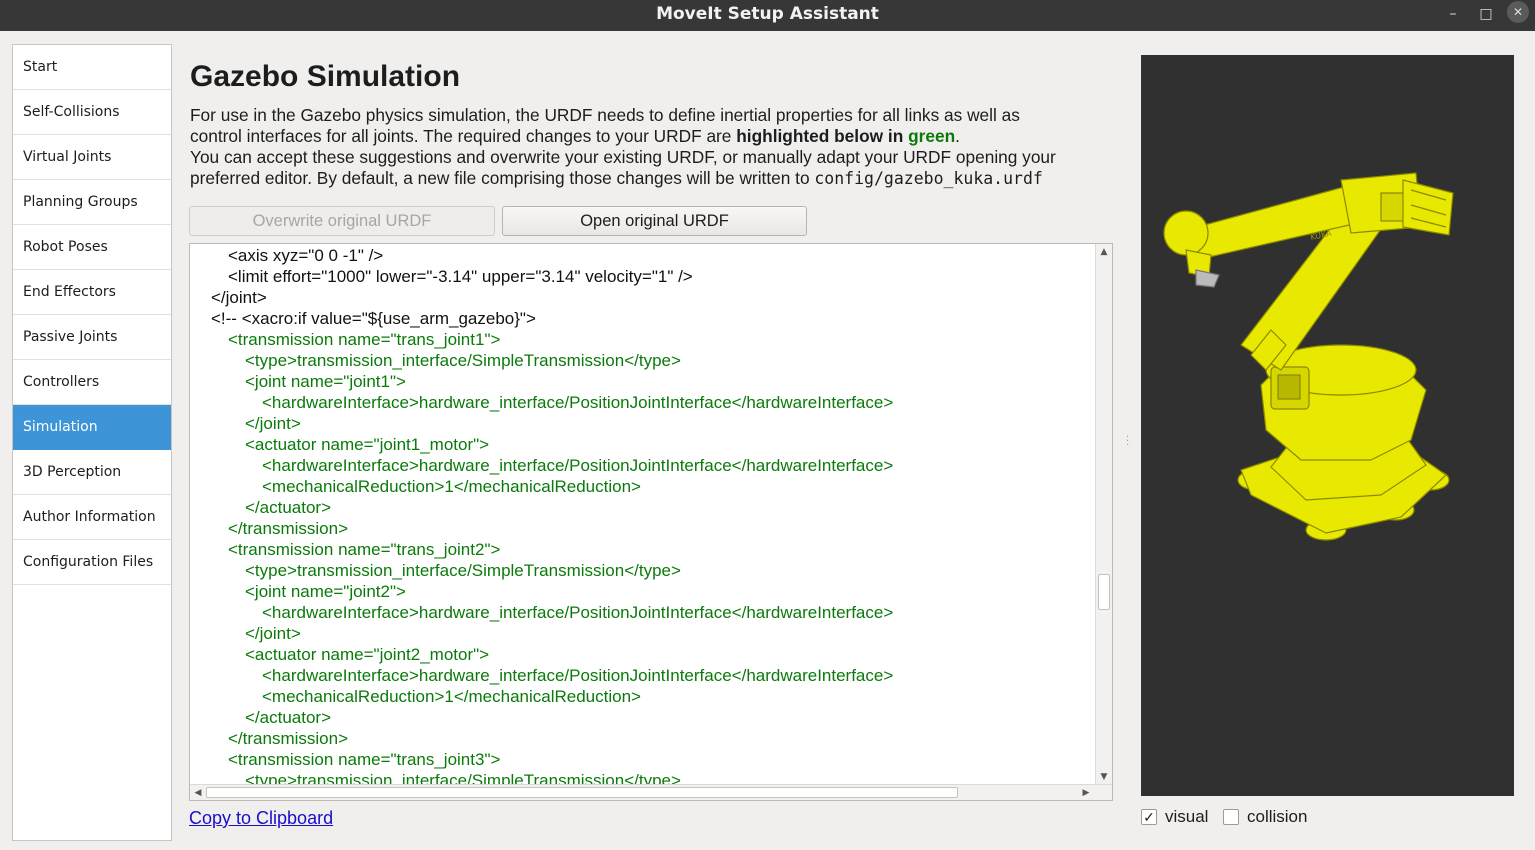 The image size is (1535, 850). What do you see at coordinates (1308, 356) in the screenshot?
I see `kuka-robot-model: KUKA` at bounding box center [1308, 356].